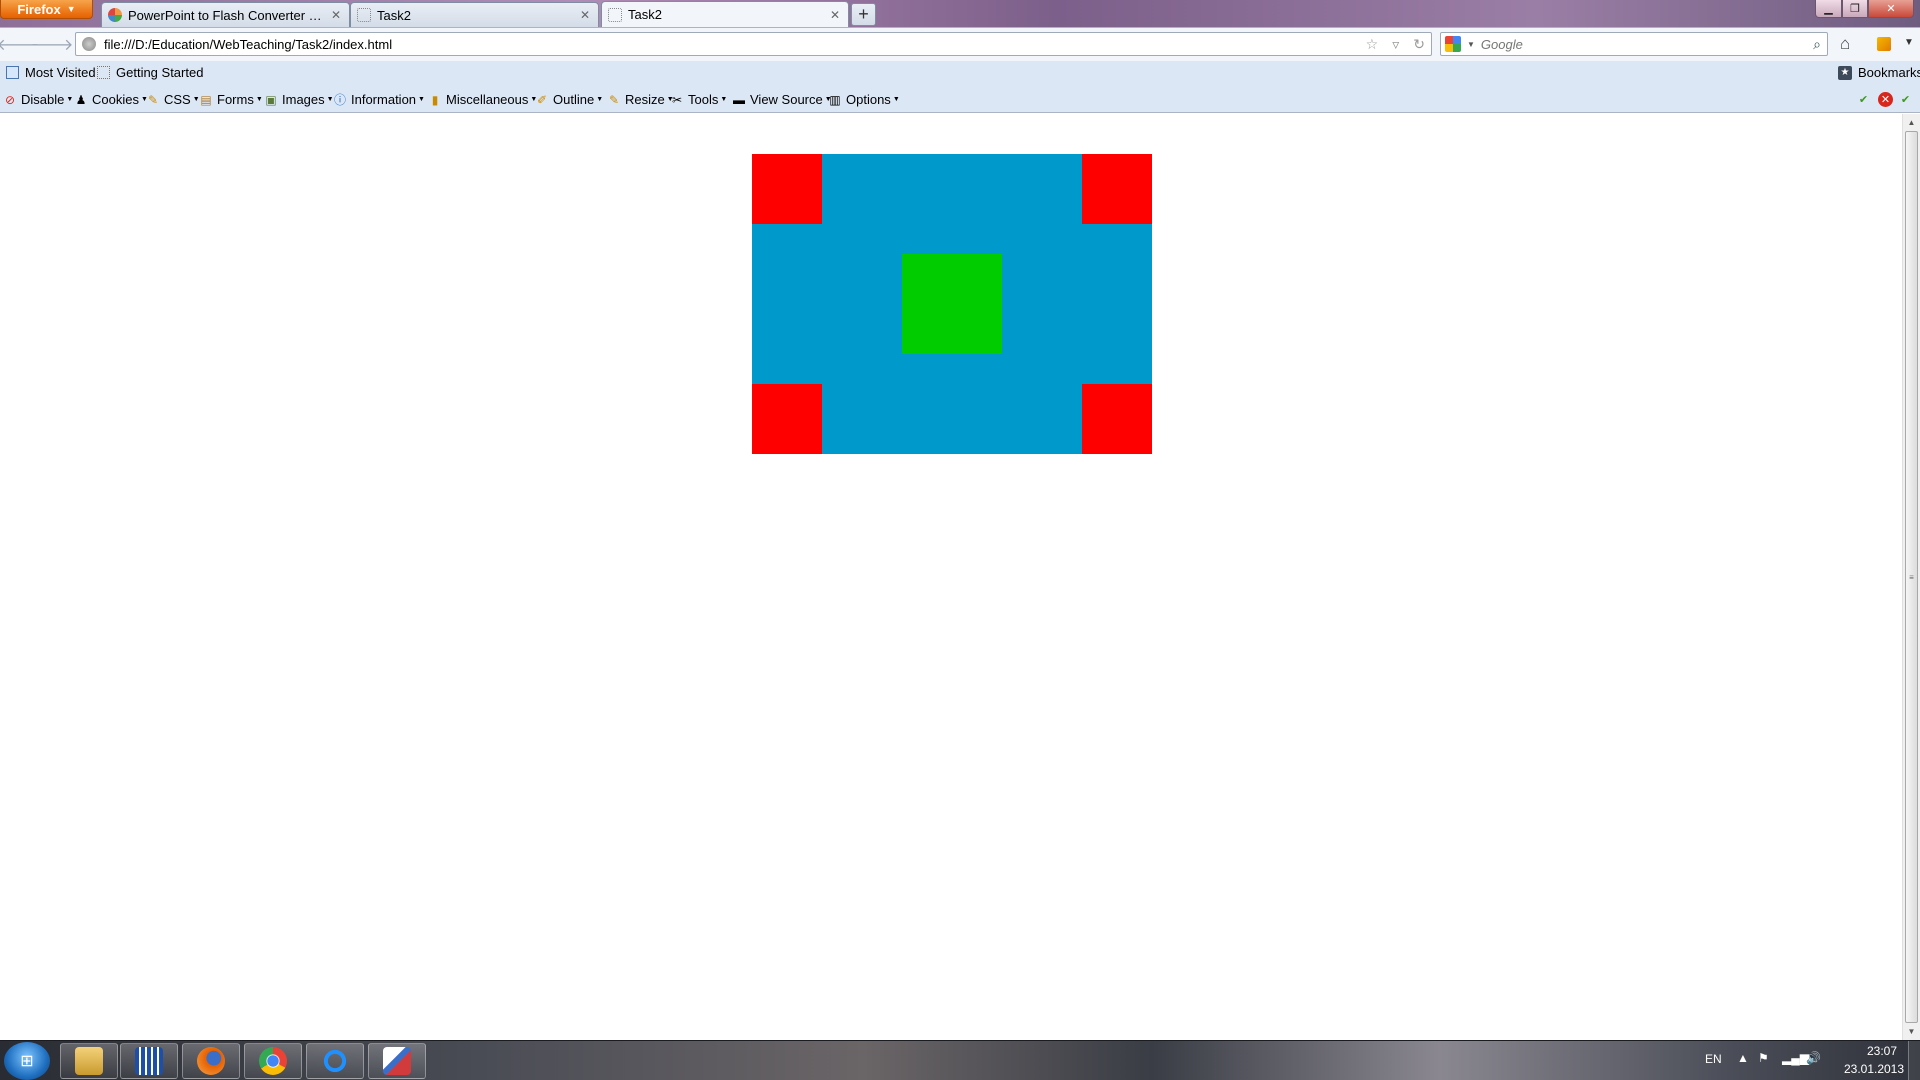 The width and height of the screenshot is (1920, 1080). I want to click on show-desktop-button, so click(1914, 1060).